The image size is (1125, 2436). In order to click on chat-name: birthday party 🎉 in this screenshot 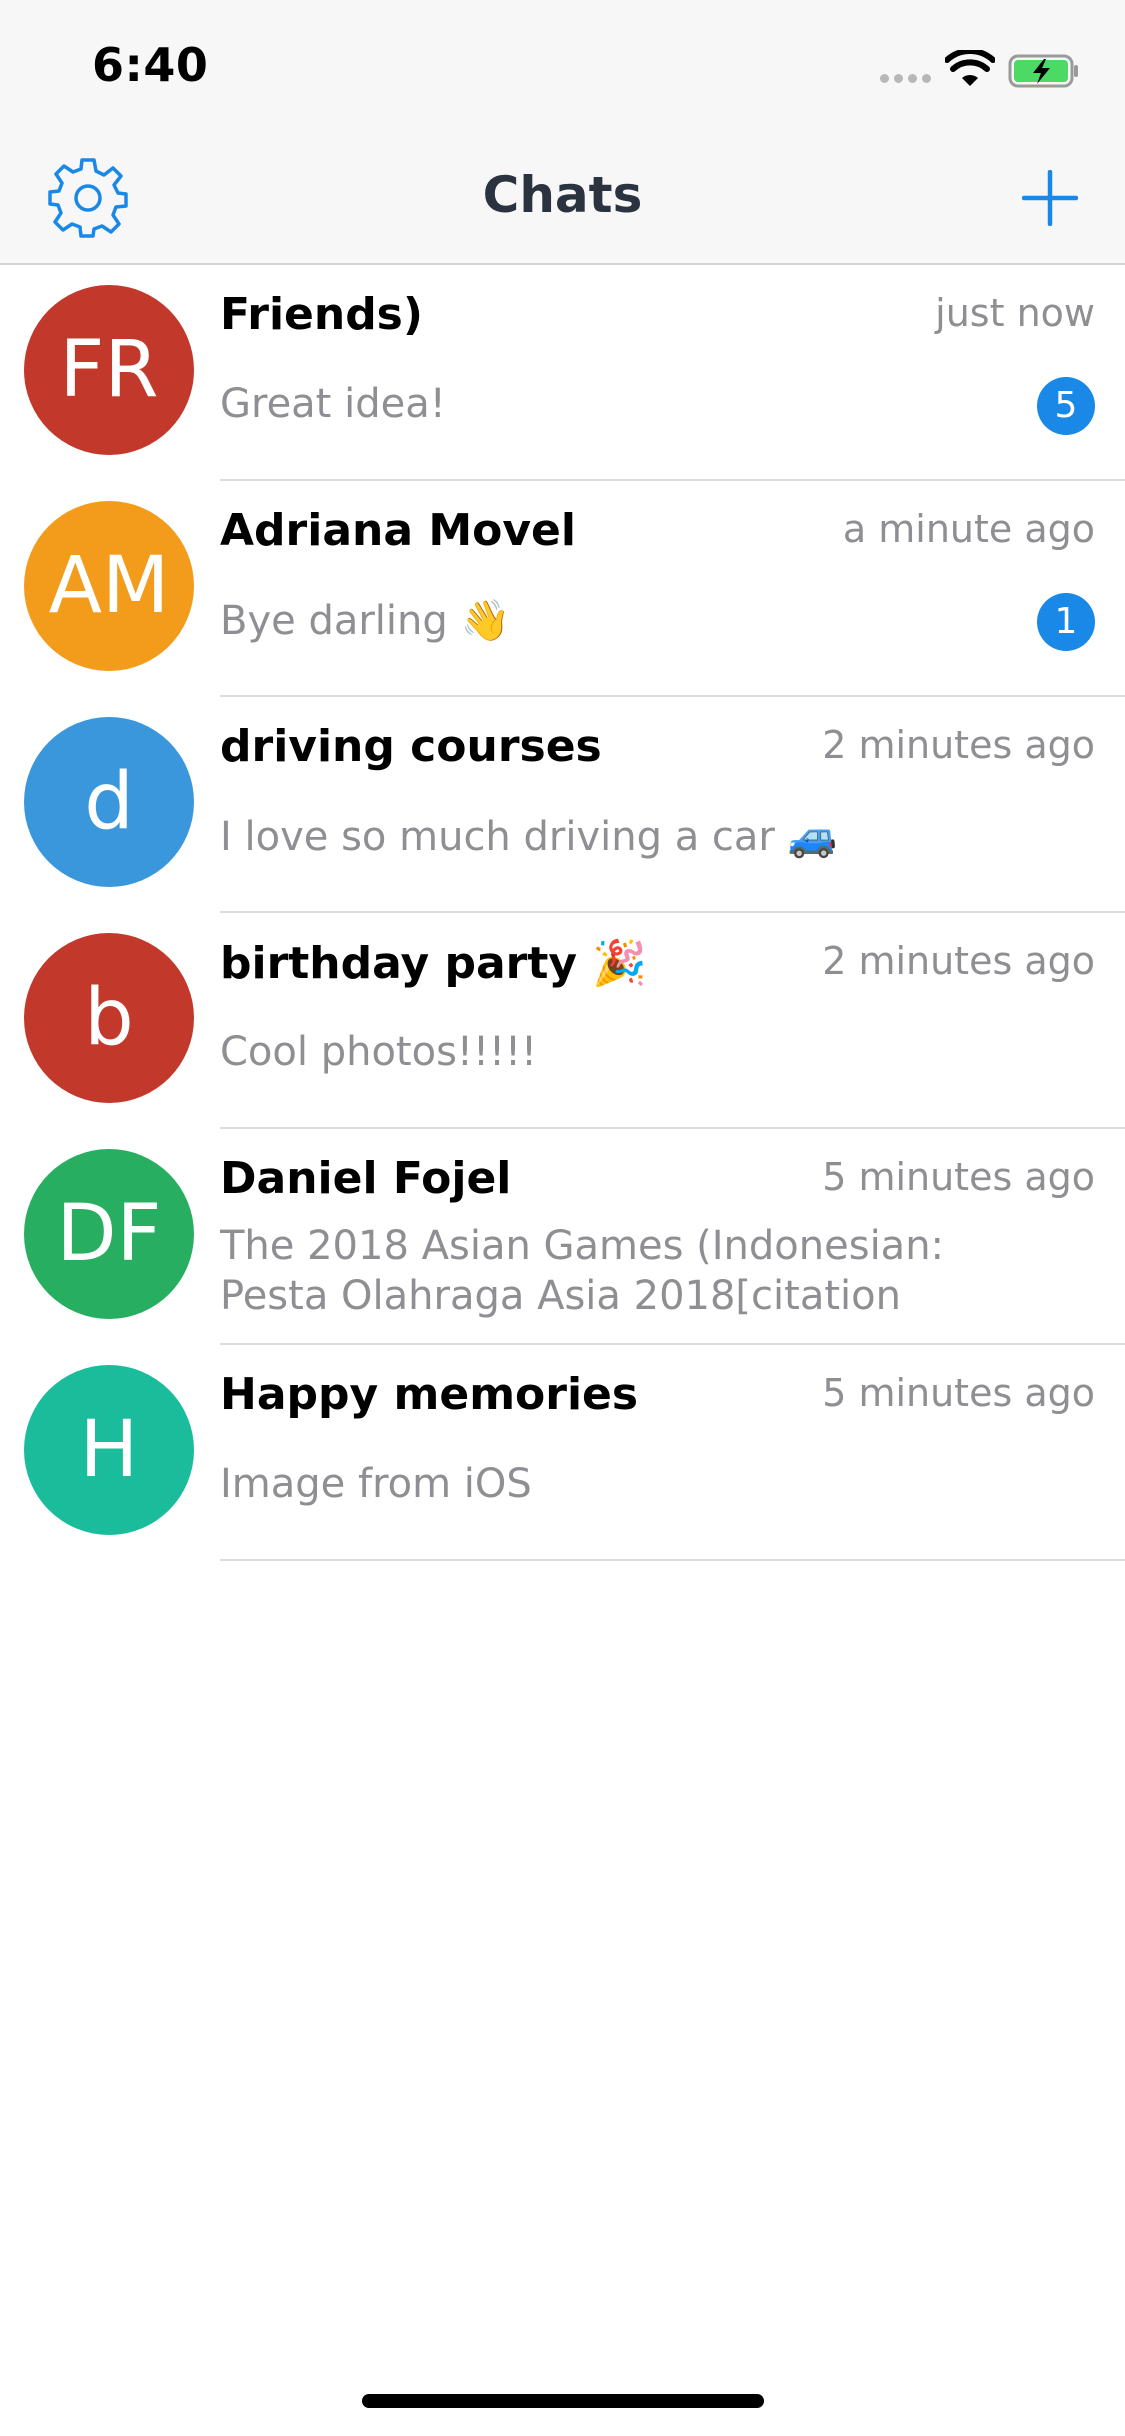, I will do `click(434, 963)`.